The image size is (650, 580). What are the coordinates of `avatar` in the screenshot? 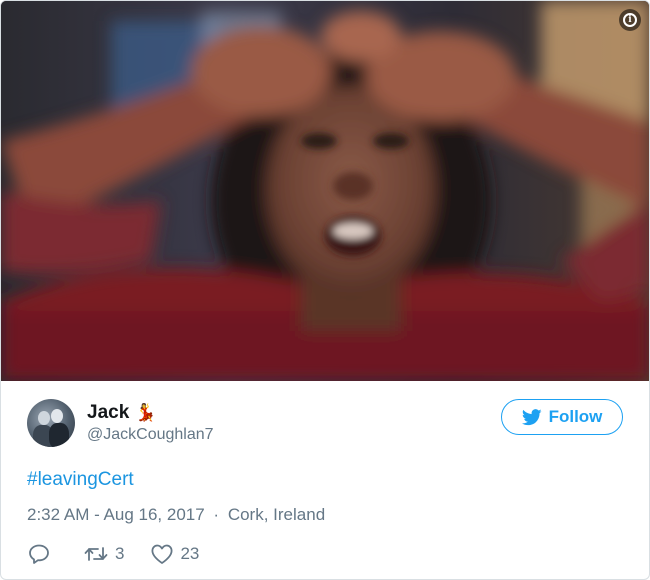 It's located at (51, 423).